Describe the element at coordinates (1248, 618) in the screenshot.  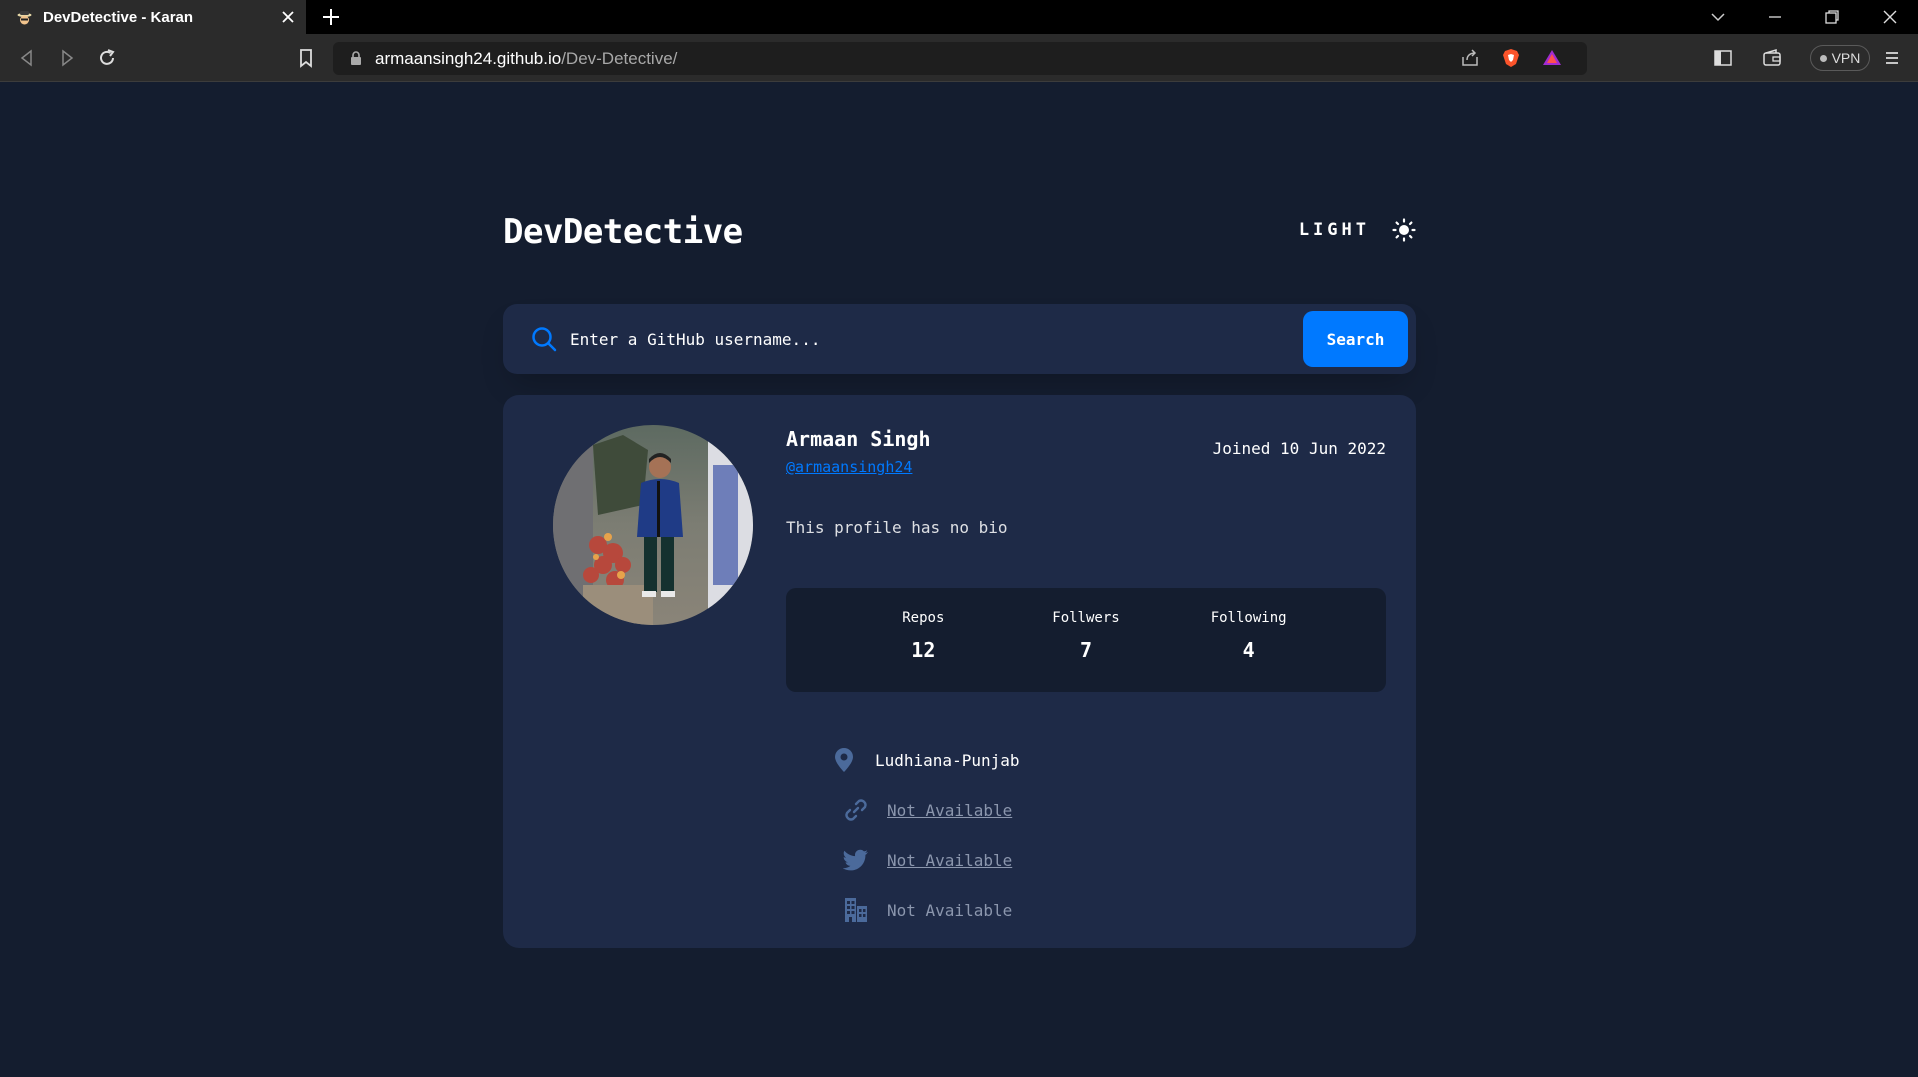
I see `stat-label: Following` at that location.